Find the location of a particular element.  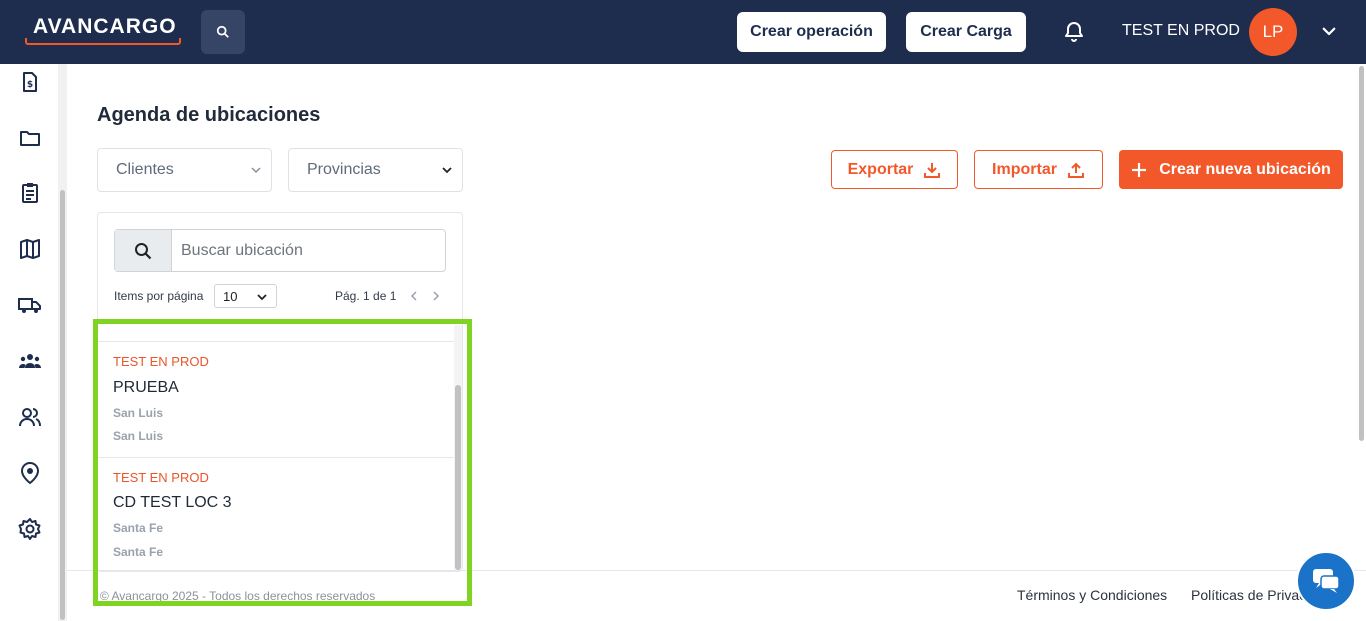

items-per-page-select: 10 is located at coordinates (245, 296).